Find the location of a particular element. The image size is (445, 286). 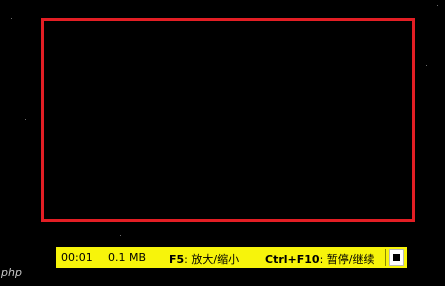

php-logo-watermark: php is located at coordinates (14, 272).